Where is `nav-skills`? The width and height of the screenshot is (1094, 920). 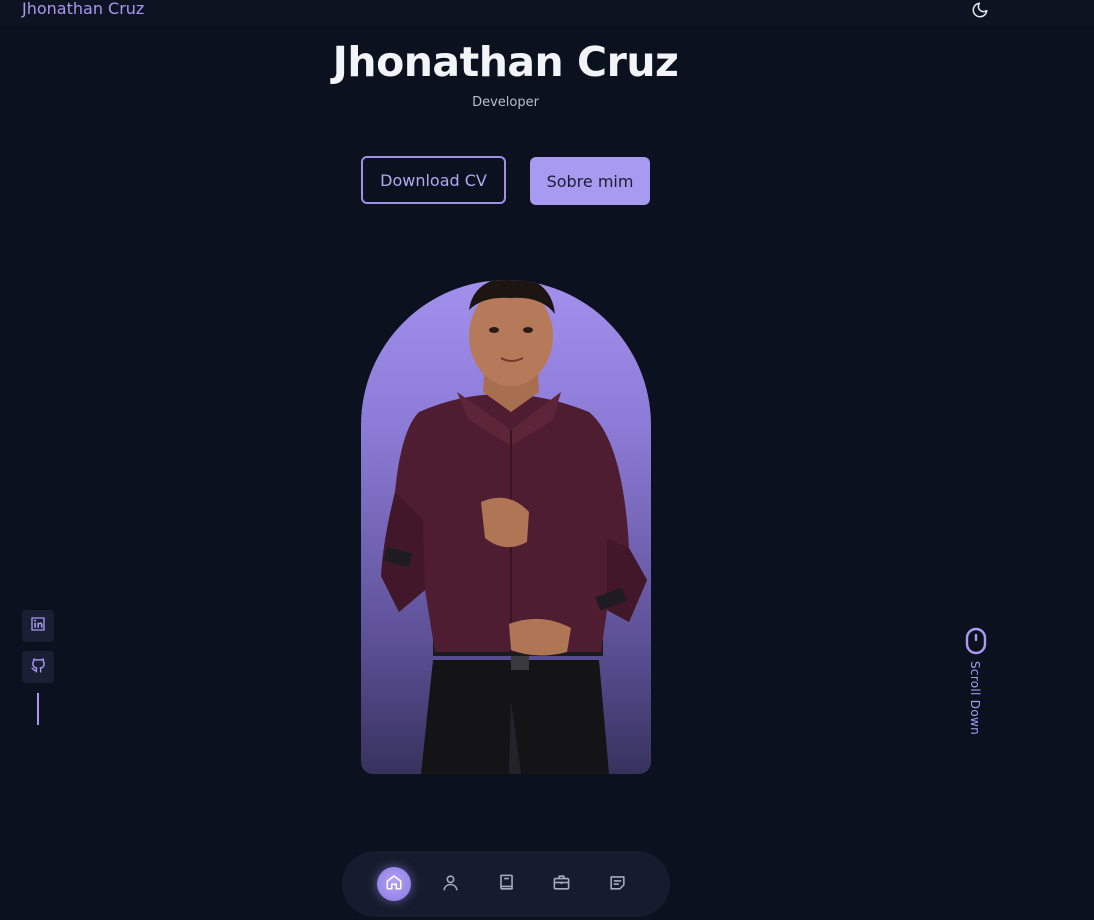
nav-skills is located at coordinates (506, 884).